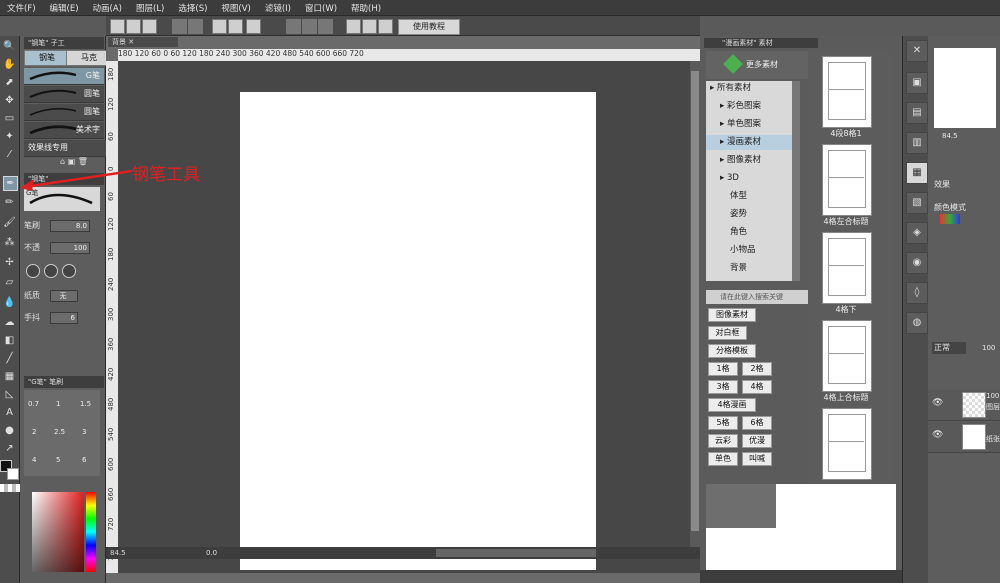 The height and width of the screenshot is (583, 1000). I want to click on navigator-zoom: 84.5, so click(950, 136).